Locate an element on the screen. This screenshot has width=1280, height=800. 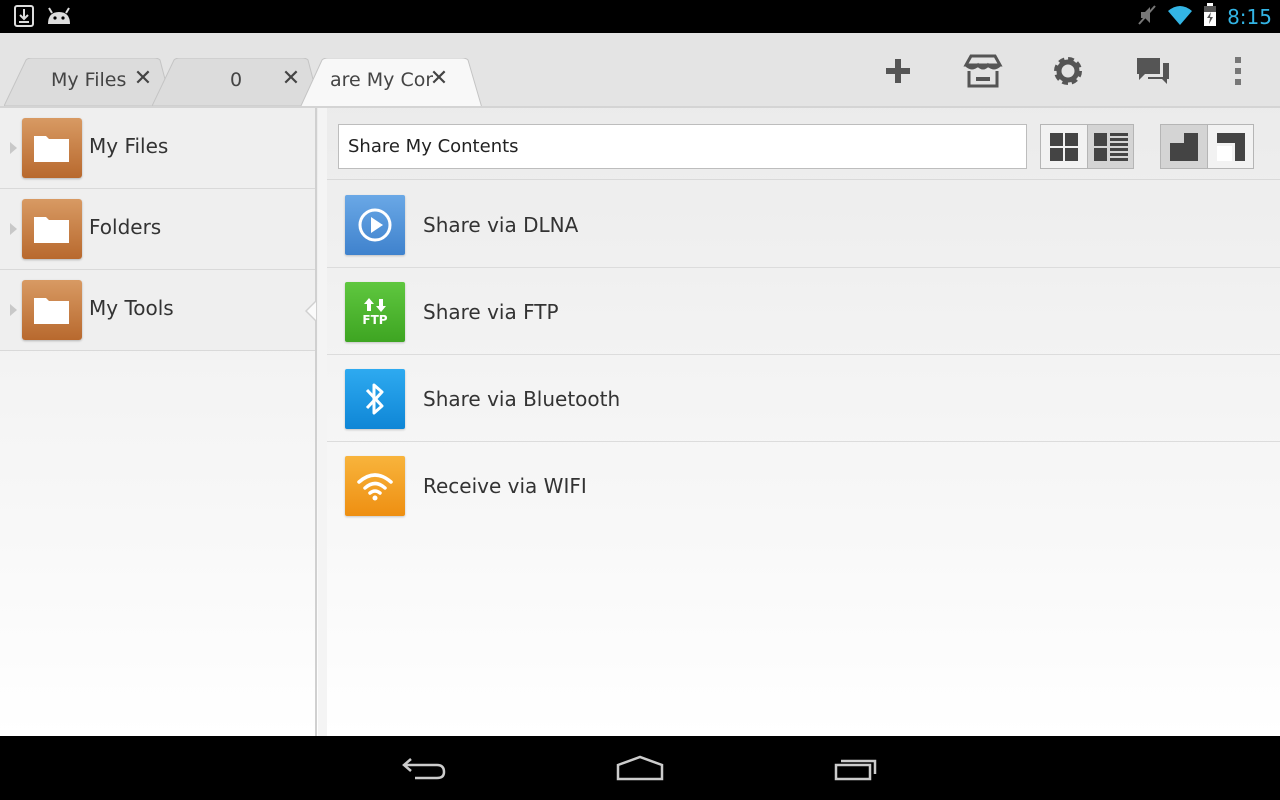
pane-mode-group is located at coordinates (1207, 146).